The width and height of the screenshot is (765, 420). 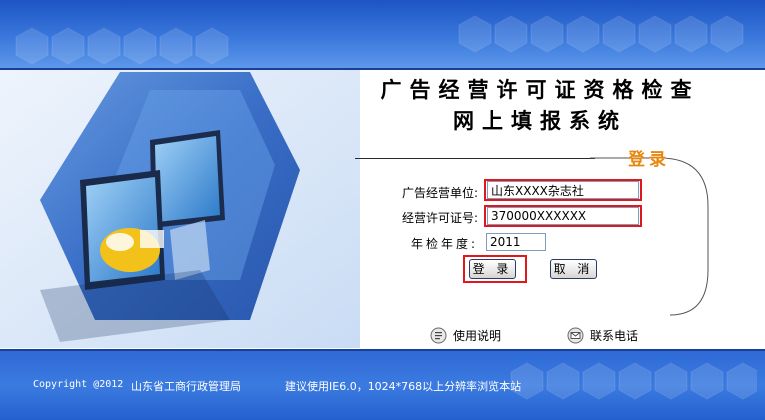 What do you see at coordinates (78, 384) in the screenshot?
I see `copyright-text: Copyright @2012` at bounding box center [78, 384].